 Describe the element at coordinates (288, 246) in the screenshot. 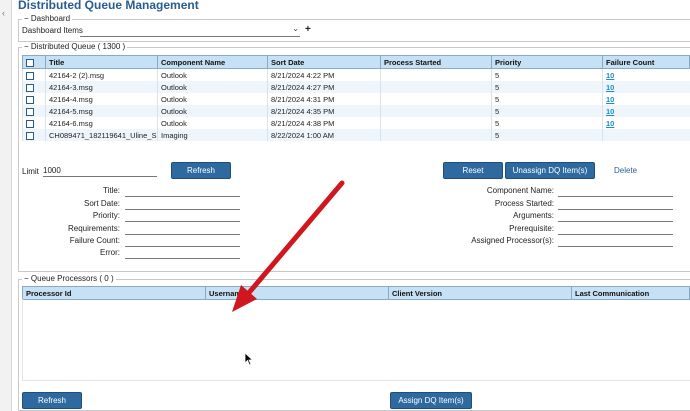

I see `annotation-arrow` at that location.